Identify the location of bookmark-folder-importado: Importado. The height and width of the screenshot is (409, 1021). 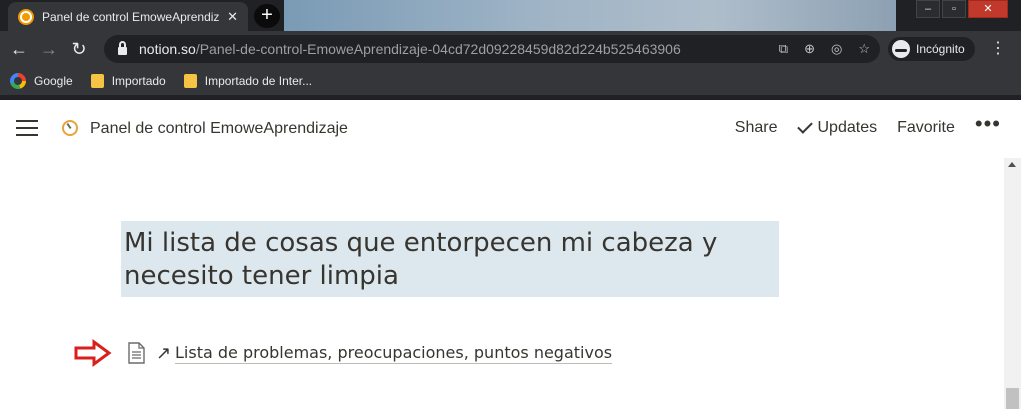
(128, 81).